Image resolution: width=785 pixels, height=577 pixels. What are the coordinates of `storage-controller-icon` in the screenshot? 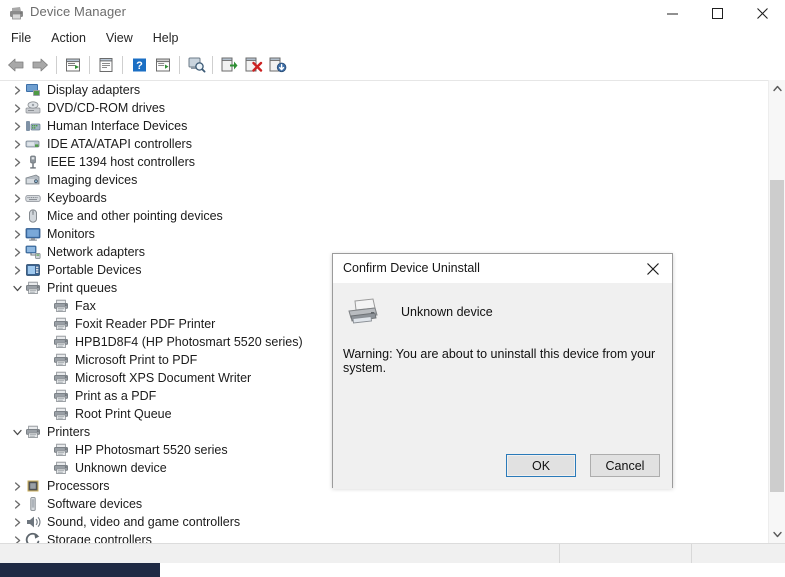 It's located at (33, 537).